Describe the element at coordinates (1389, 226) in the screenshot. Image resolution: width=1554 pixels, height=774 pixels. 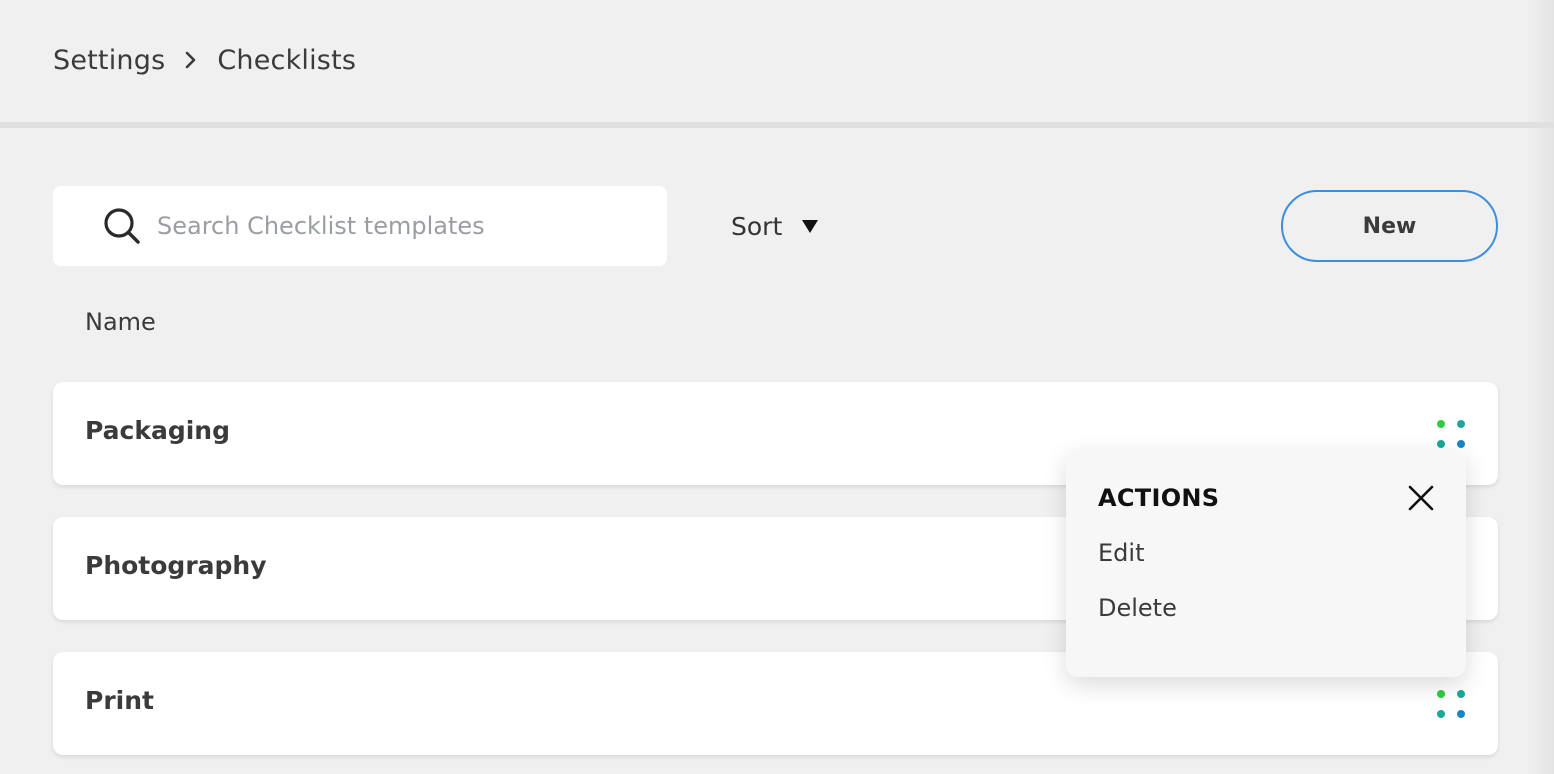
I see `new-button: New` at that location.